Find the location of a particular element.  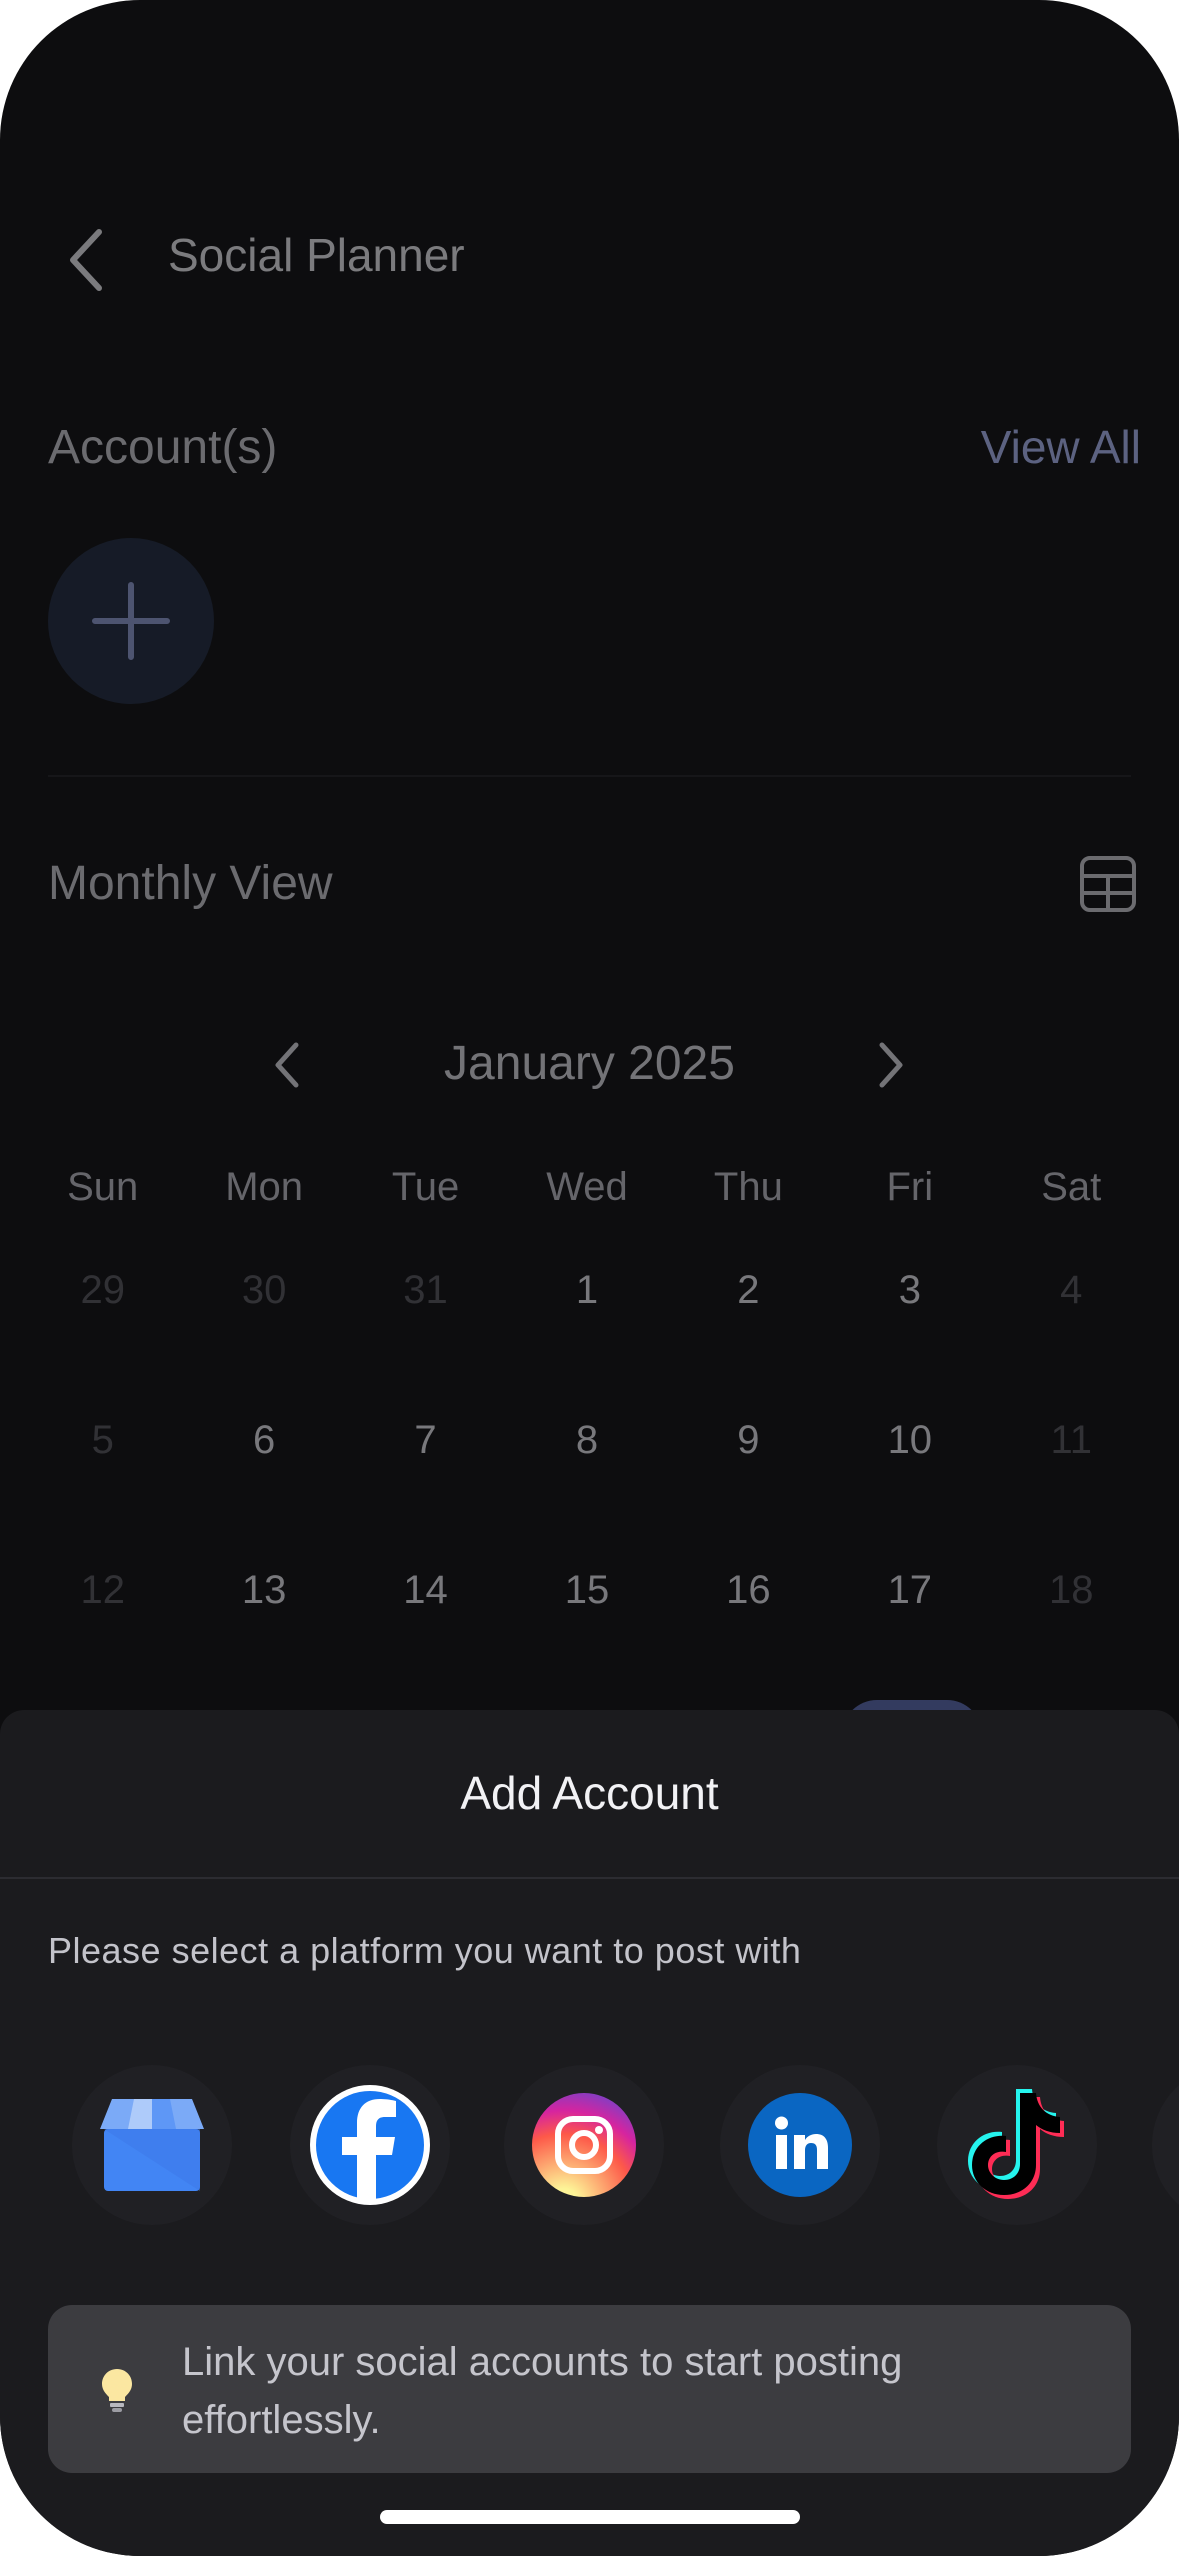

plus-icon is located at coordinates (131, 621).